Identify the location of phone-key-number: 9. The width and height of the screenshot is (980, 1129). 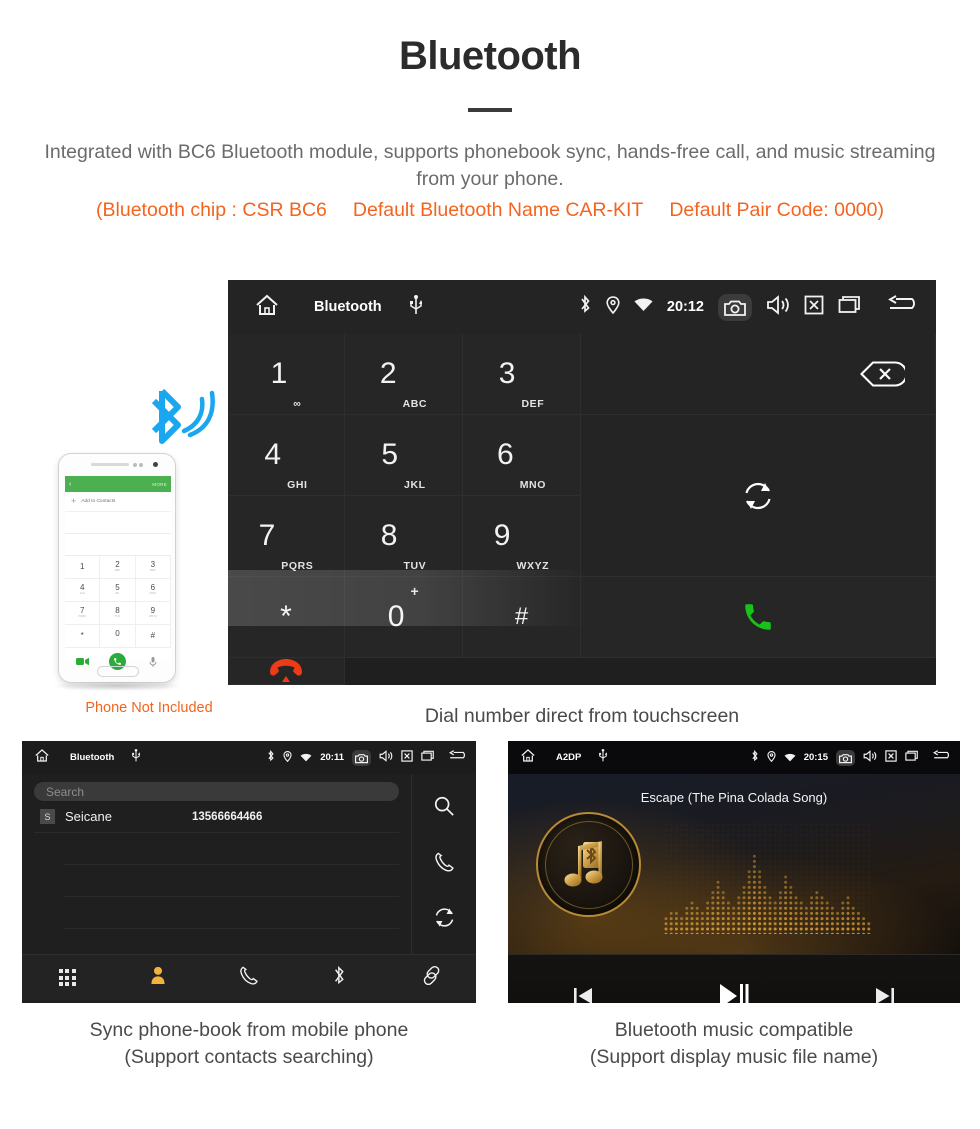
(153, 611).